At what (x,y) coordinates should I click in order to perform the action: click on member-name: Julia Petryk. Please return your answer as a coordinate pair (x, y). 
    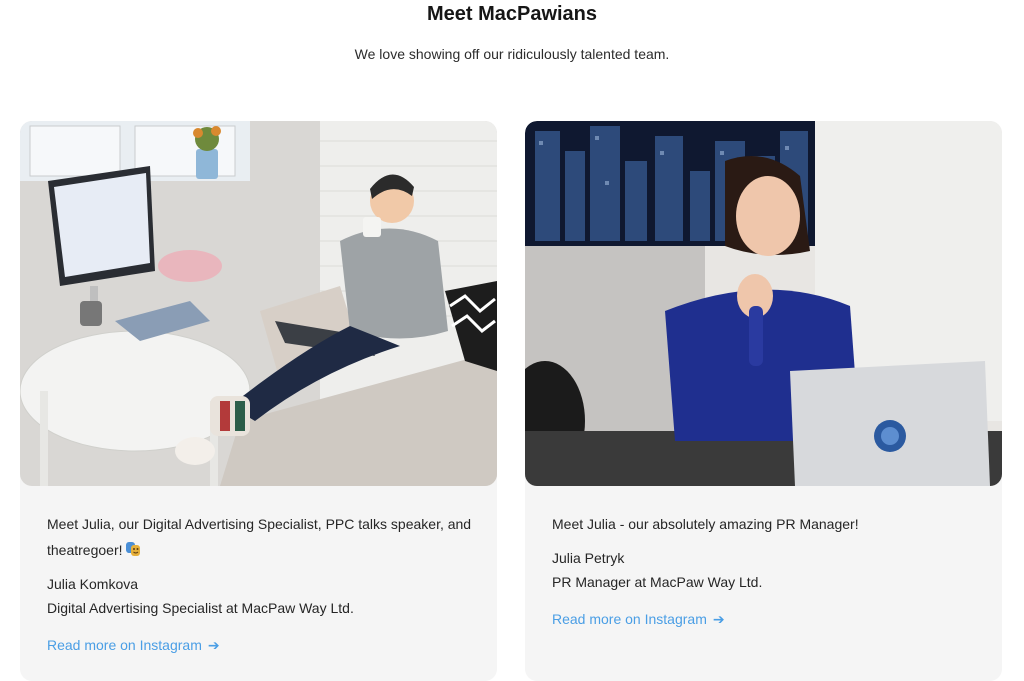
    Looking at the image, I should click on (588, 558).